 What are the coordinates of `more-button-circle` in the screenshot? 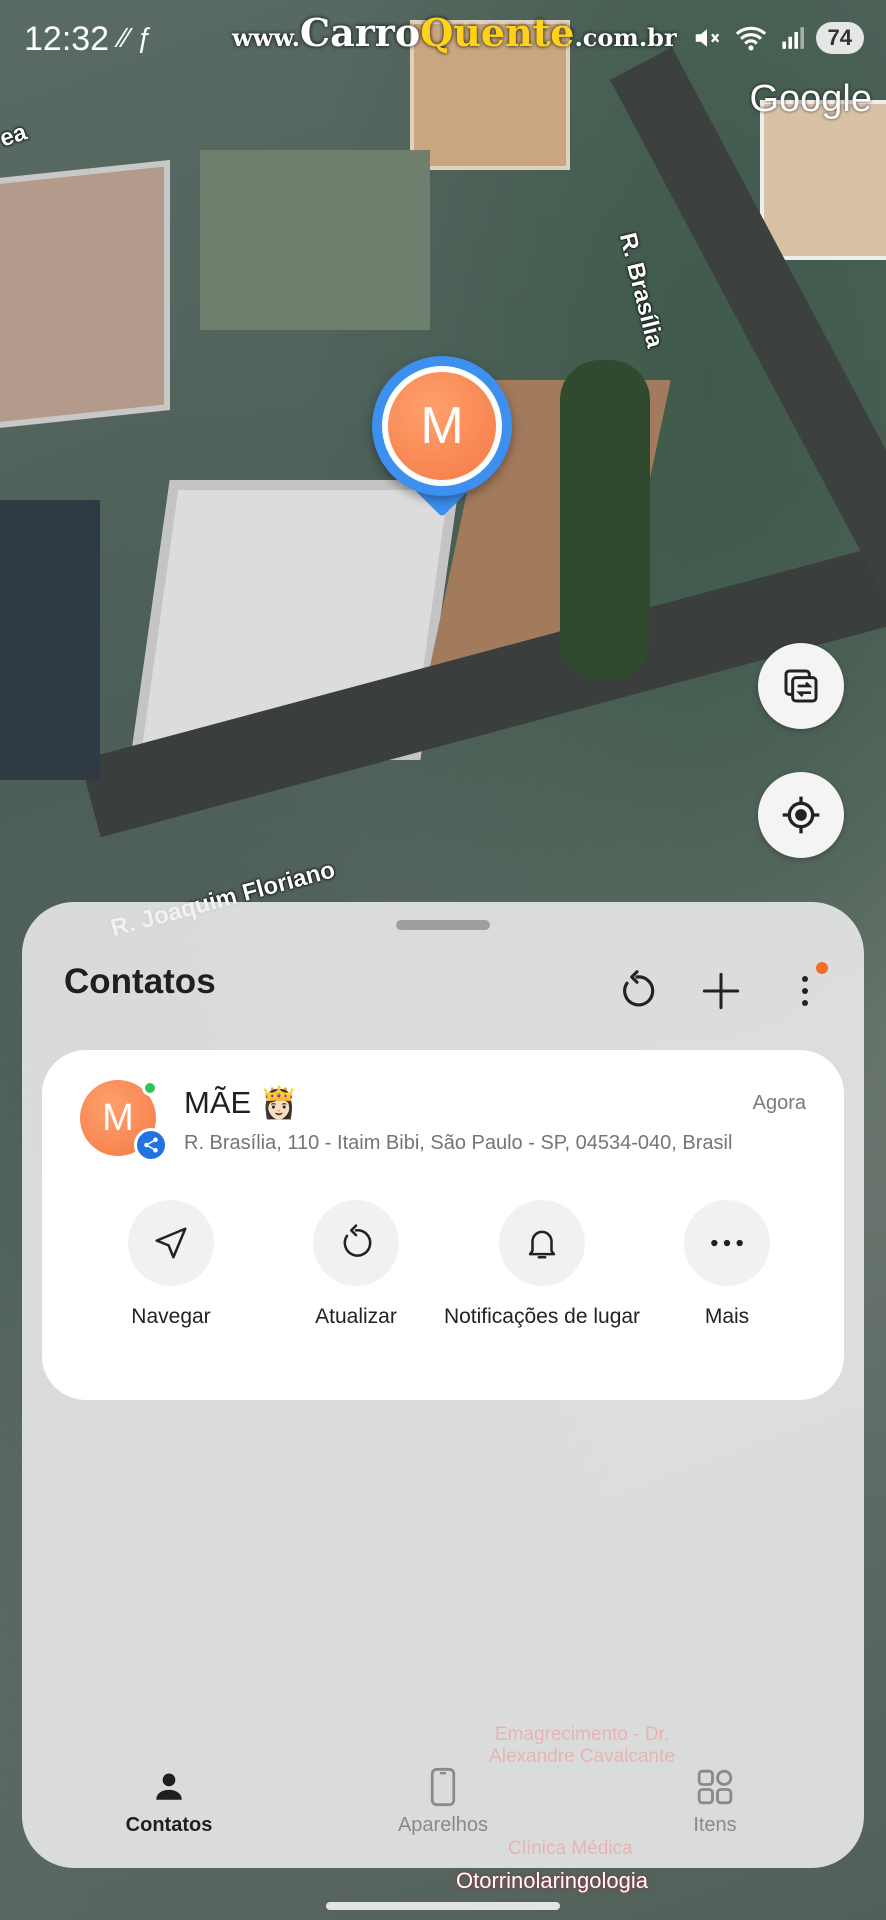 It's located at (727, 1243).